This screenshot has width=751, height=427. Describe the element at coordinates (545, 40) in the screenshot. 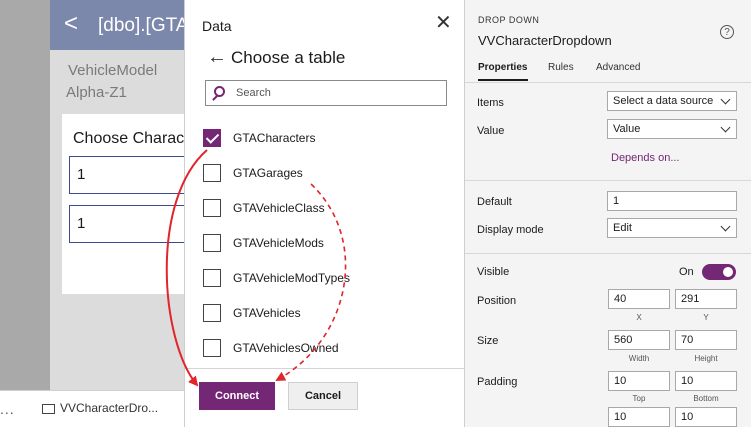

I see `control-title: VVCharacterDropdown` at that location.